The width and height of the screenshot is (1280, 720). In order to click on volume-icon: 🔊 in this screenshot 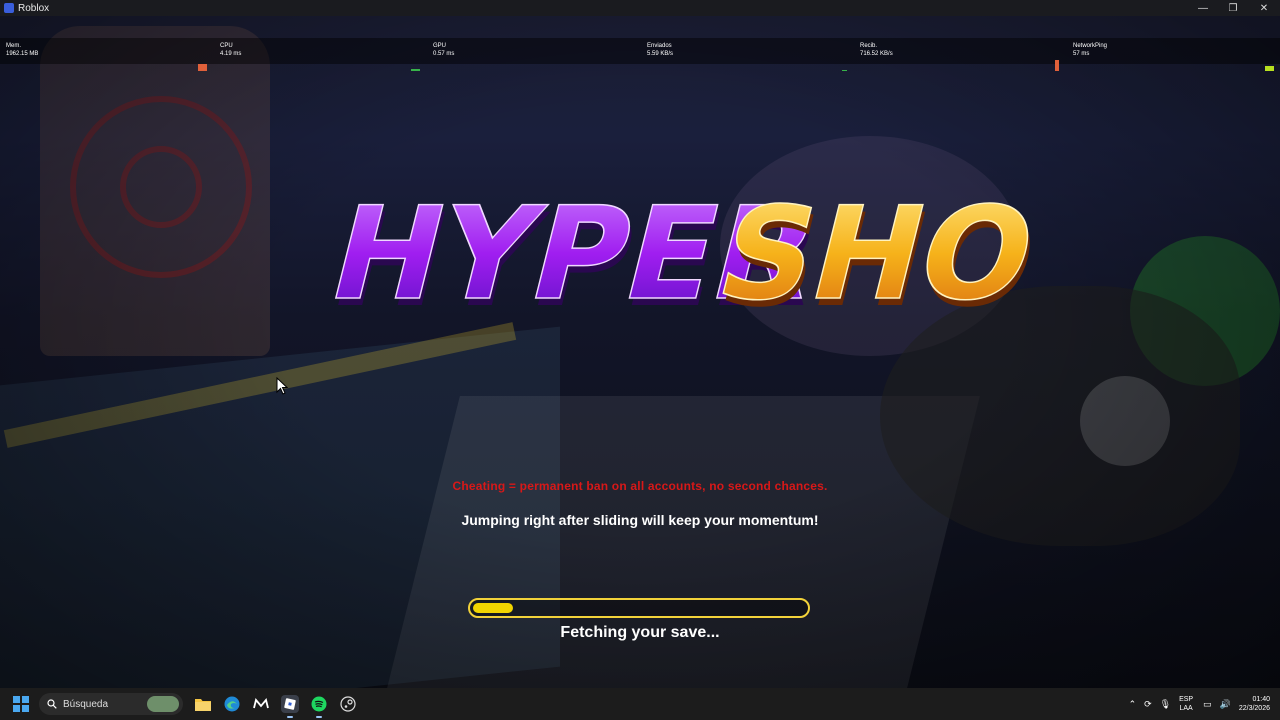, I will do `click(1225, 704)`.